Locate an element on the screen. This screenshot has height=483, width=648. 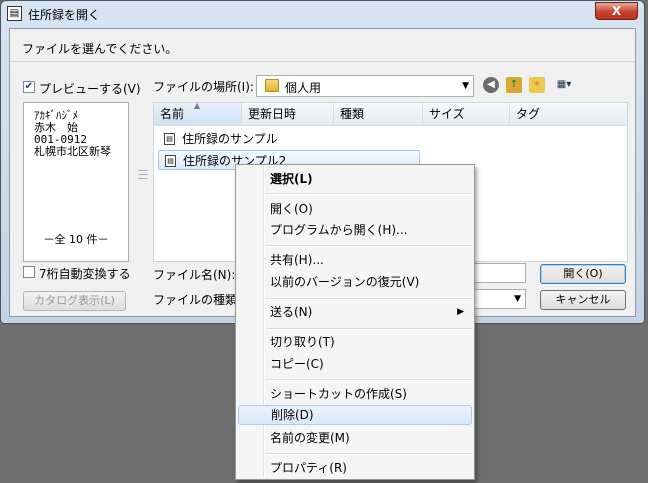
column-header-label: 名前 is located at coordinates (172, 114).